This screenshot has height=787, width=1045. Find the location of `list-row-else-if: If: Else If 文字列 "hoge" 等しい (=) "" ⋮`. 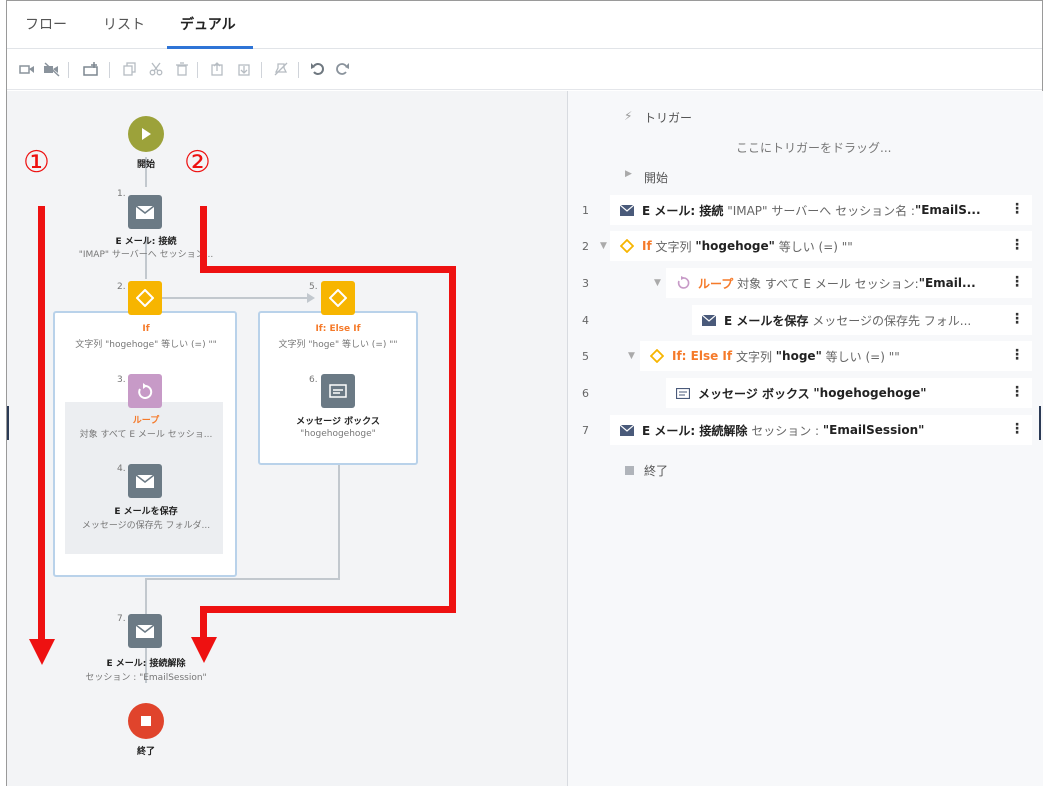

list-row-else-if: If: Else If 文字列 "hoge" 等しい (=) "" ⋮ is located at coordinates (836, 356).